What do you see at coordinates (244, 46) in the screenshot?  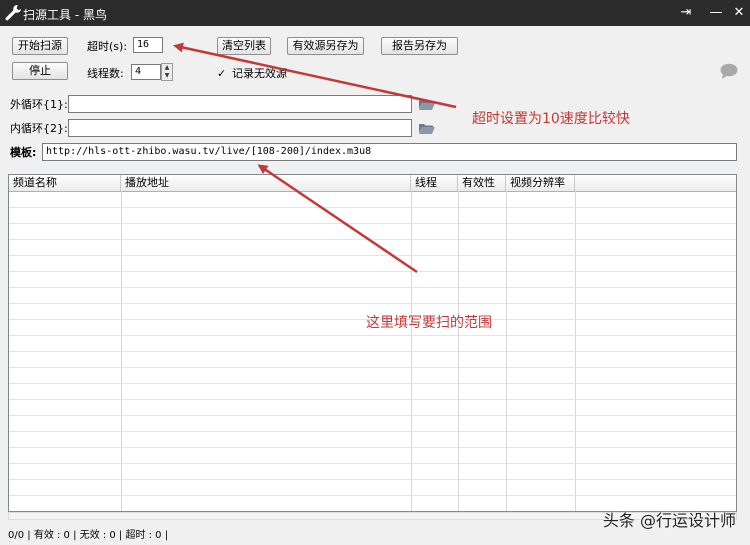 I see `clear-list-button: 清空列表` at bounding box center [244, 46].